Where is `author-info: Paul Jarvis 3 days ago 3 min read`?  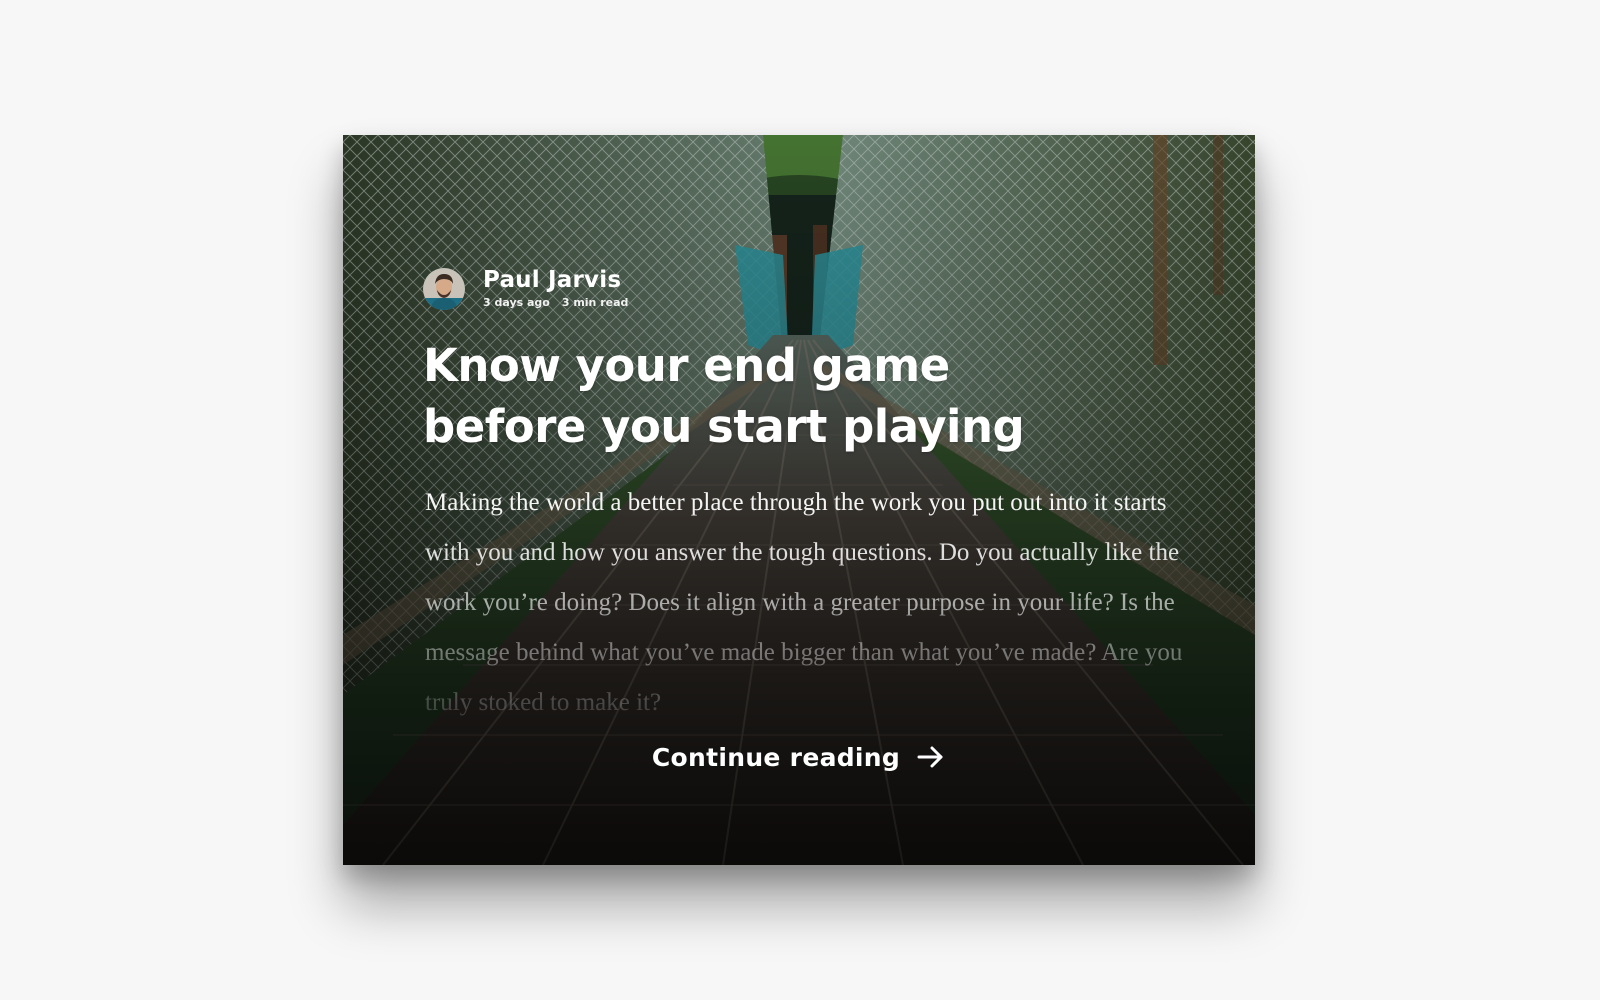
author-info: Paul Jarvis 3 days ago 3 min read is located at coordinates (555, 289).